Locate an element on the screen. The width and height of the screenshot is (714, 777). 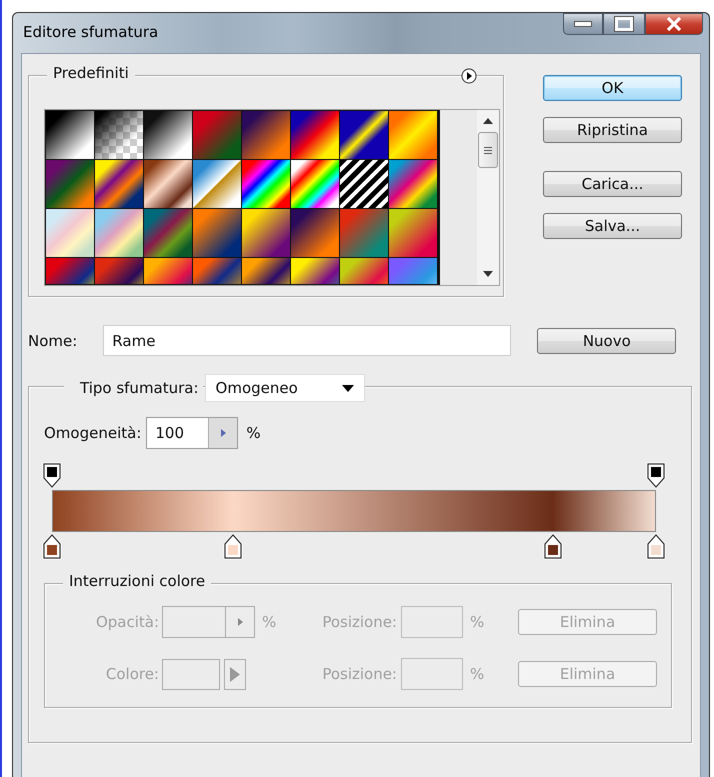
scroll-thumb is located at coordinates (488, 150).